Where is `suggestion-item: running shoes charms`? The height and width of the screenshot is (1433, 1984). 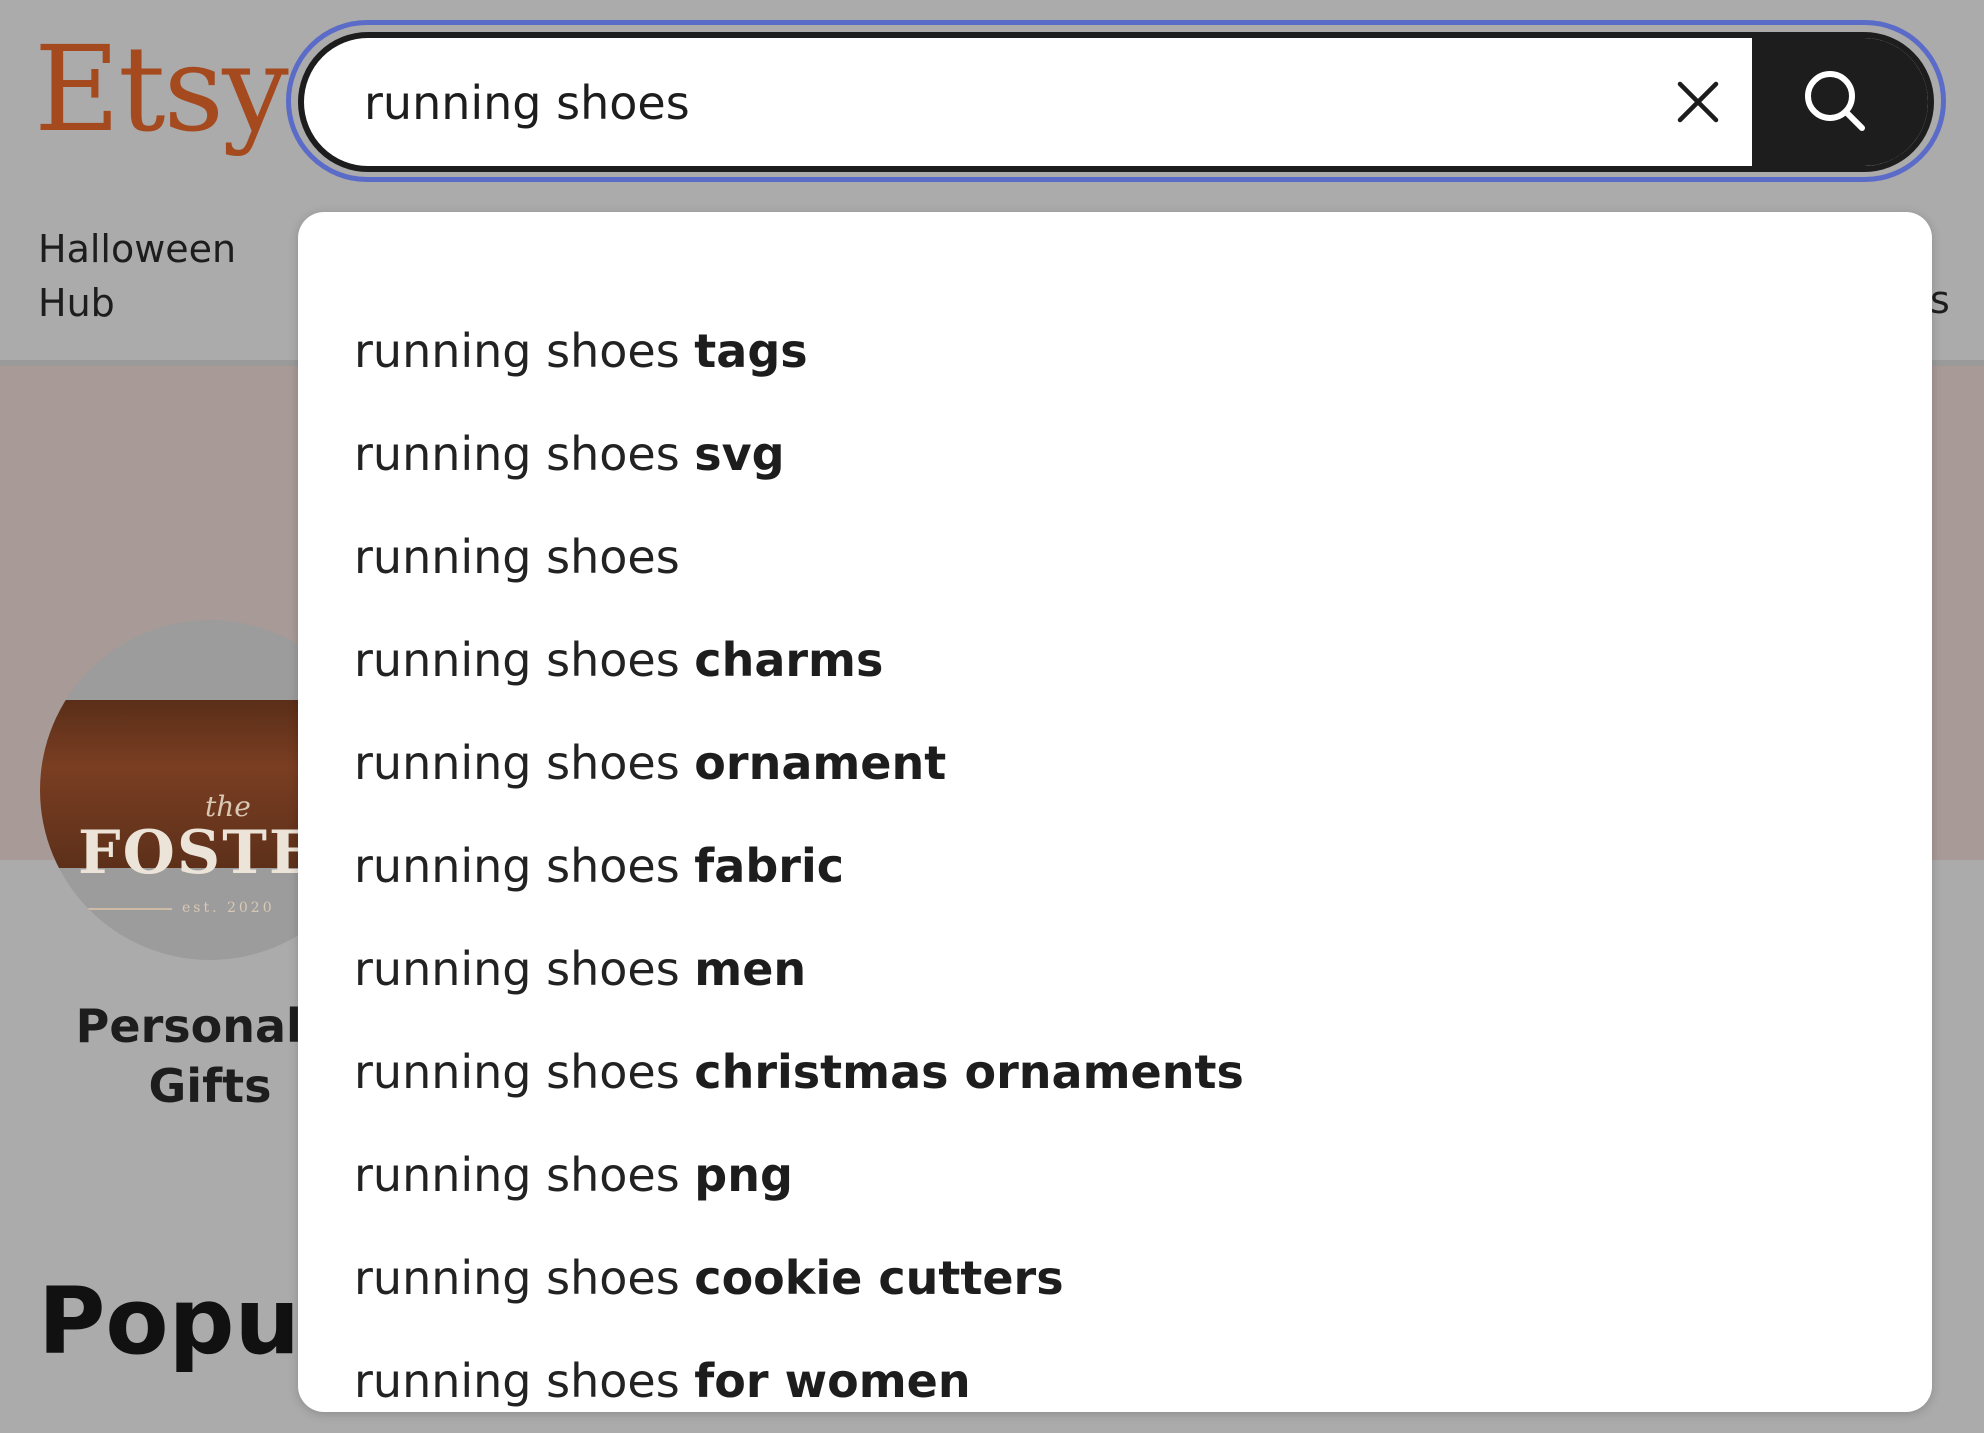 suggestion-item: running shoes charms is located at coordinates (1115, 660).